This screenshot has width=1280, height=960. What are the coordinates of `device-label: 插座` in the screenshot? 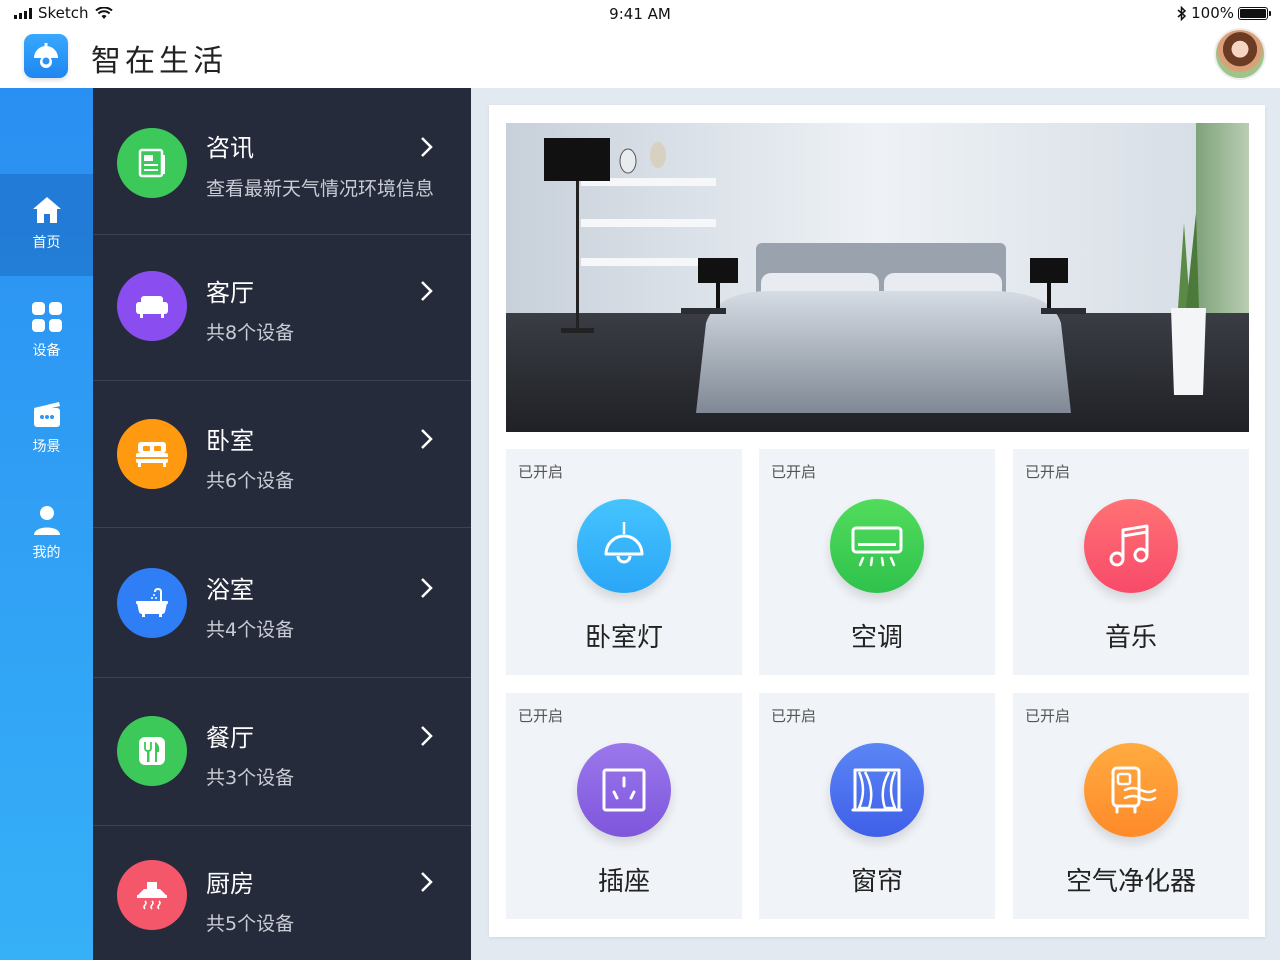 It's located at (623, 882).